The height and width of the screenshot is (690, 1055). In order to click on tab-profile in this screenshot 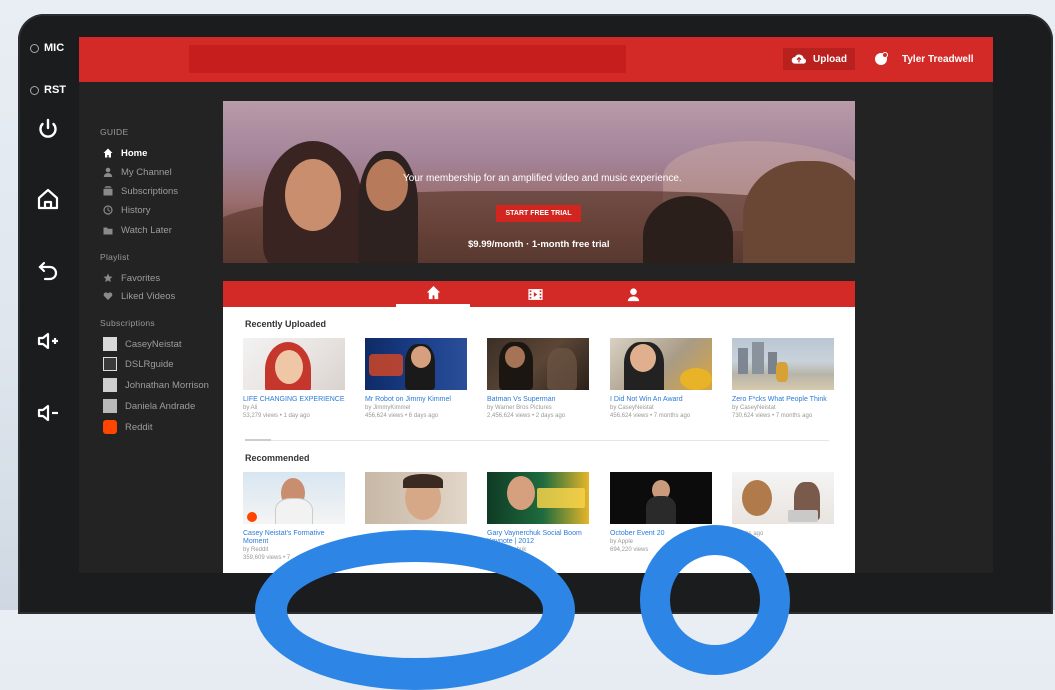, I will do `click(633, 294)`.